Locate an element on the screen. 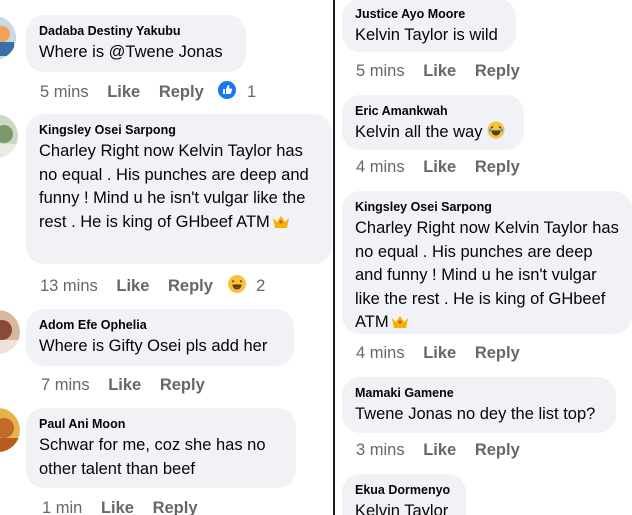  comment-bubble: Ekua Dormenyo Kelvin Taylor is located at coordinates (404, 494).